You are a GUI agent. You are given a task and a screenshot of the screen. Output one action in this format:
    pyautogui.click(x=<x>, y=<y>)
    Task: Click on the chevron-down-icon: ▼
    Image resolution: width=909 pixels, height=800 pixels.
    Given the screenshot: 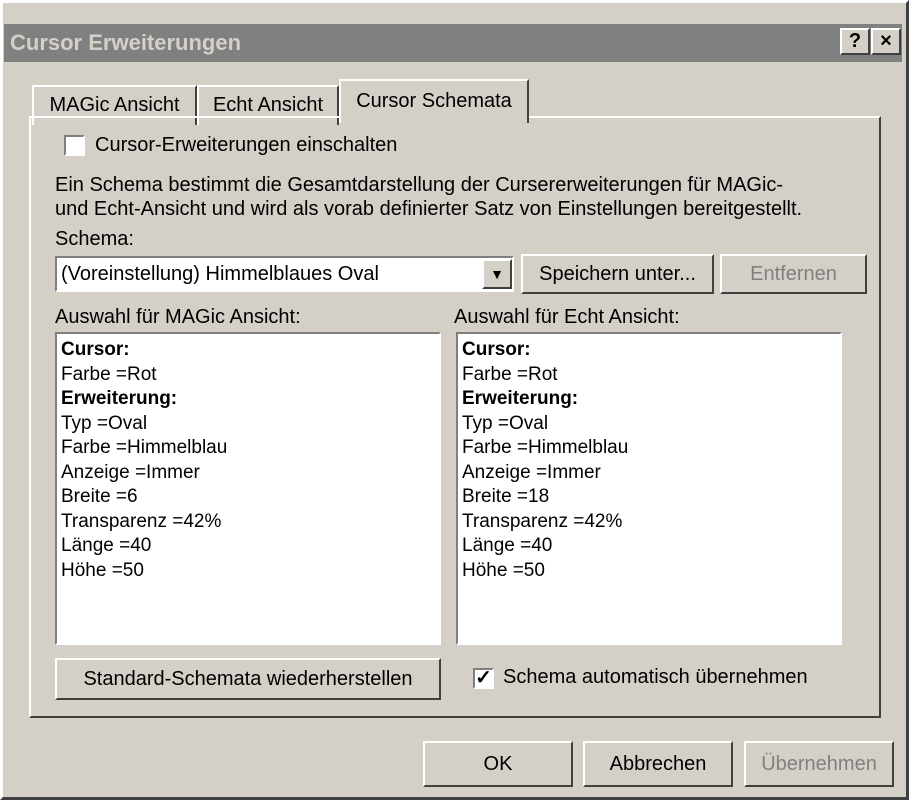 What is the action you would take?
    pyautogui.click(x=497, y=274)
    